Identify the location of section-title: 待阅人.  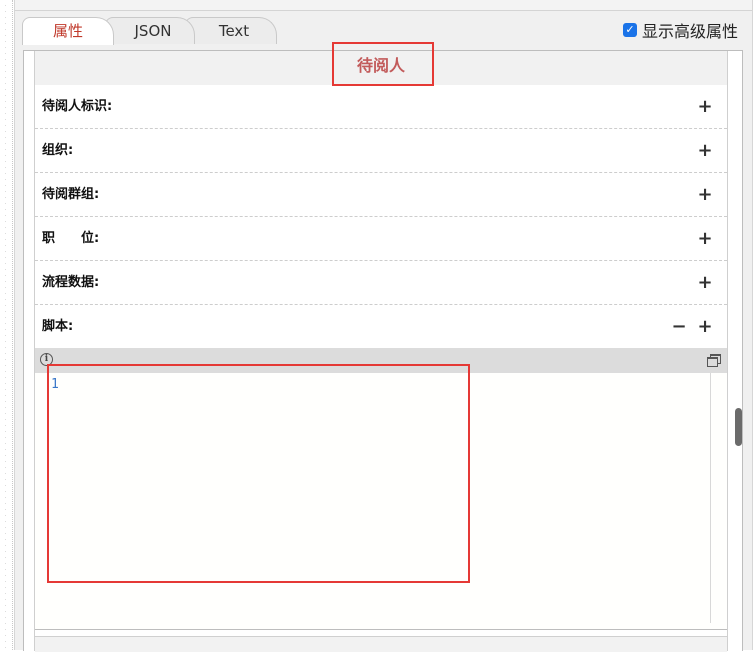
(381, 68).